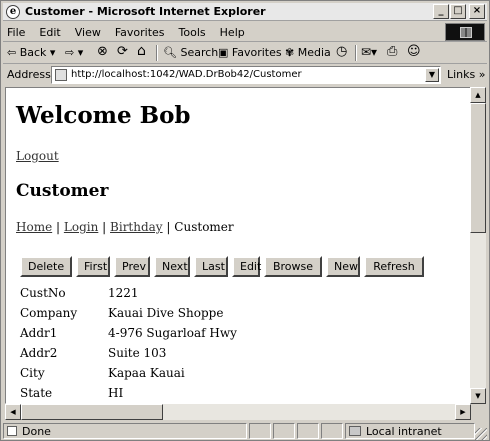  I want to click on favorites-icon: ▣, so click(223, 52).